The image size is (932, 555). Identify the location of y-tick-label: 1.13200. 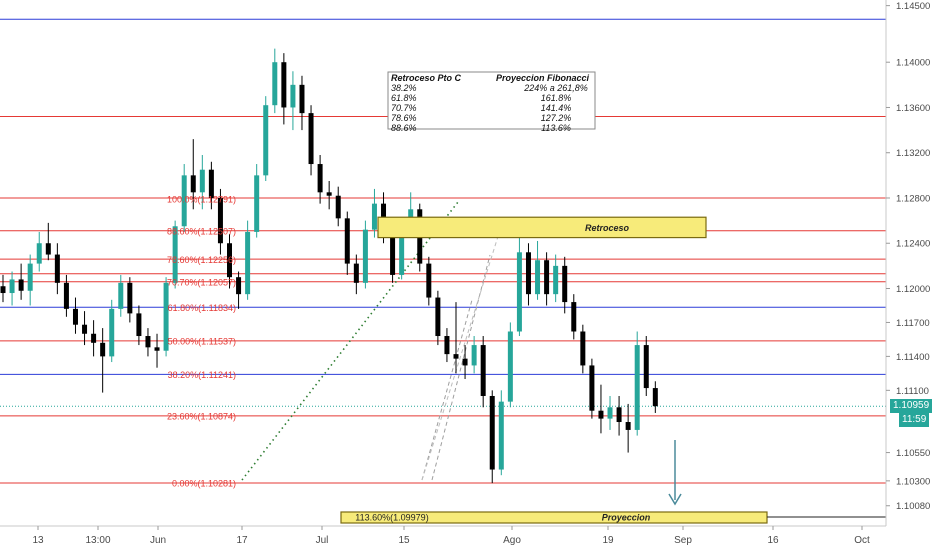
(913, 153).